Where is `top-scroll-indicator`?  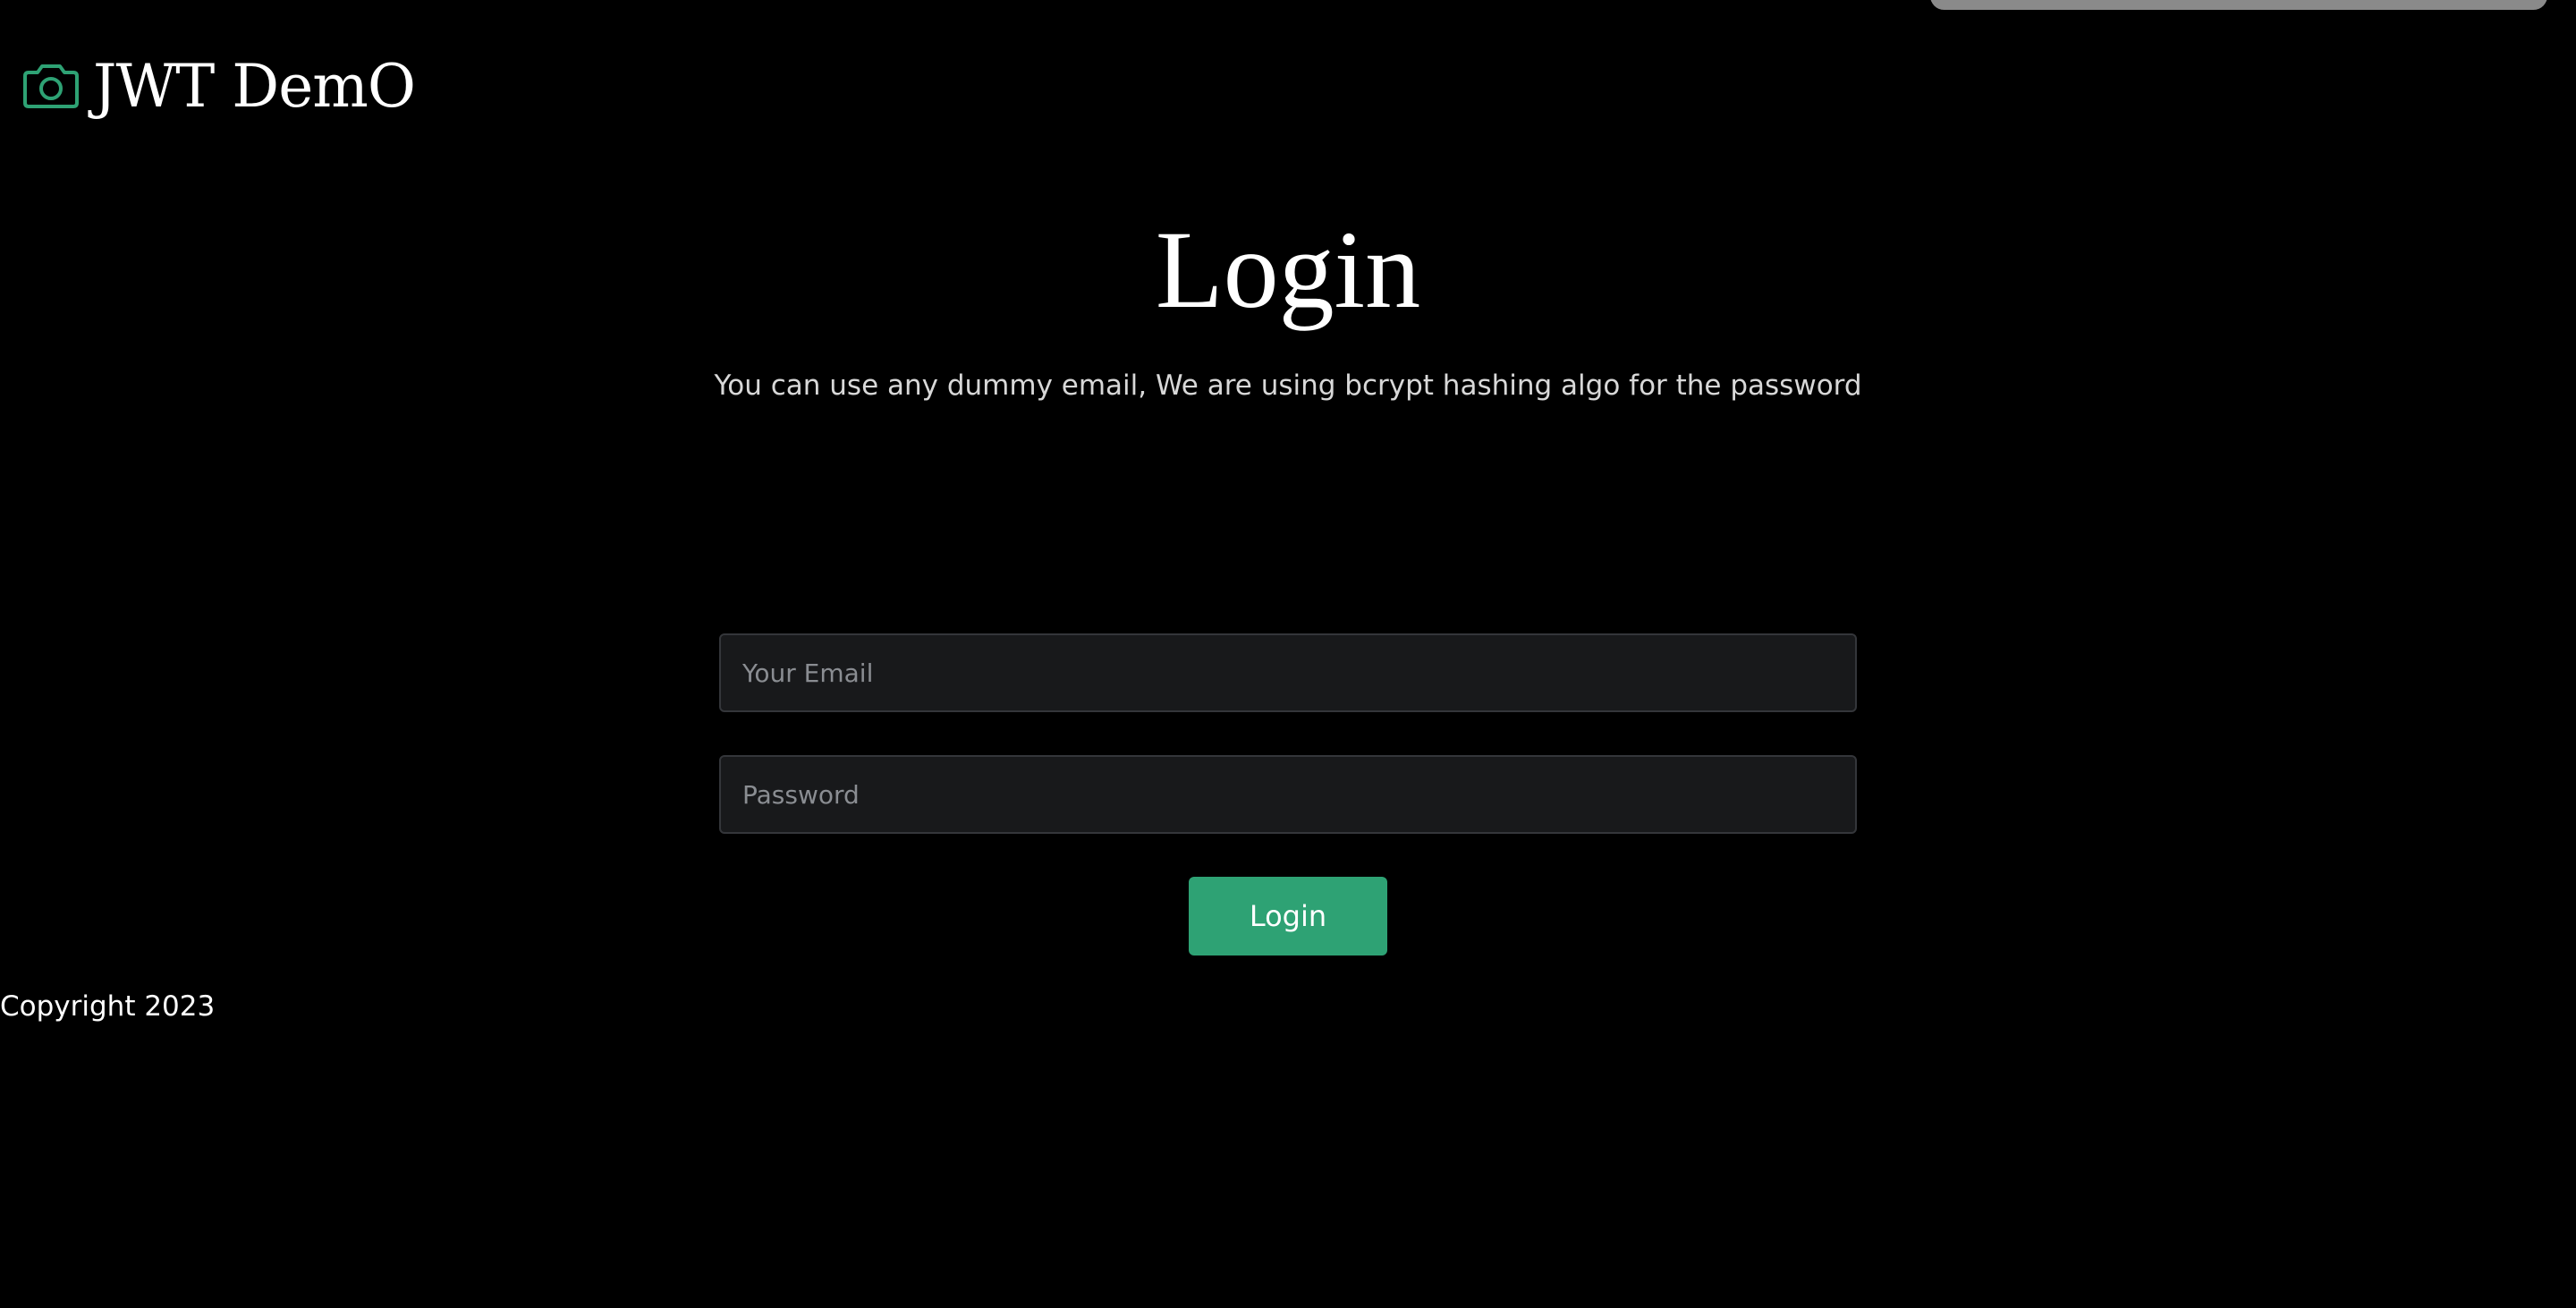
top-scroll-indicator is located at coordinates (2238, 5).